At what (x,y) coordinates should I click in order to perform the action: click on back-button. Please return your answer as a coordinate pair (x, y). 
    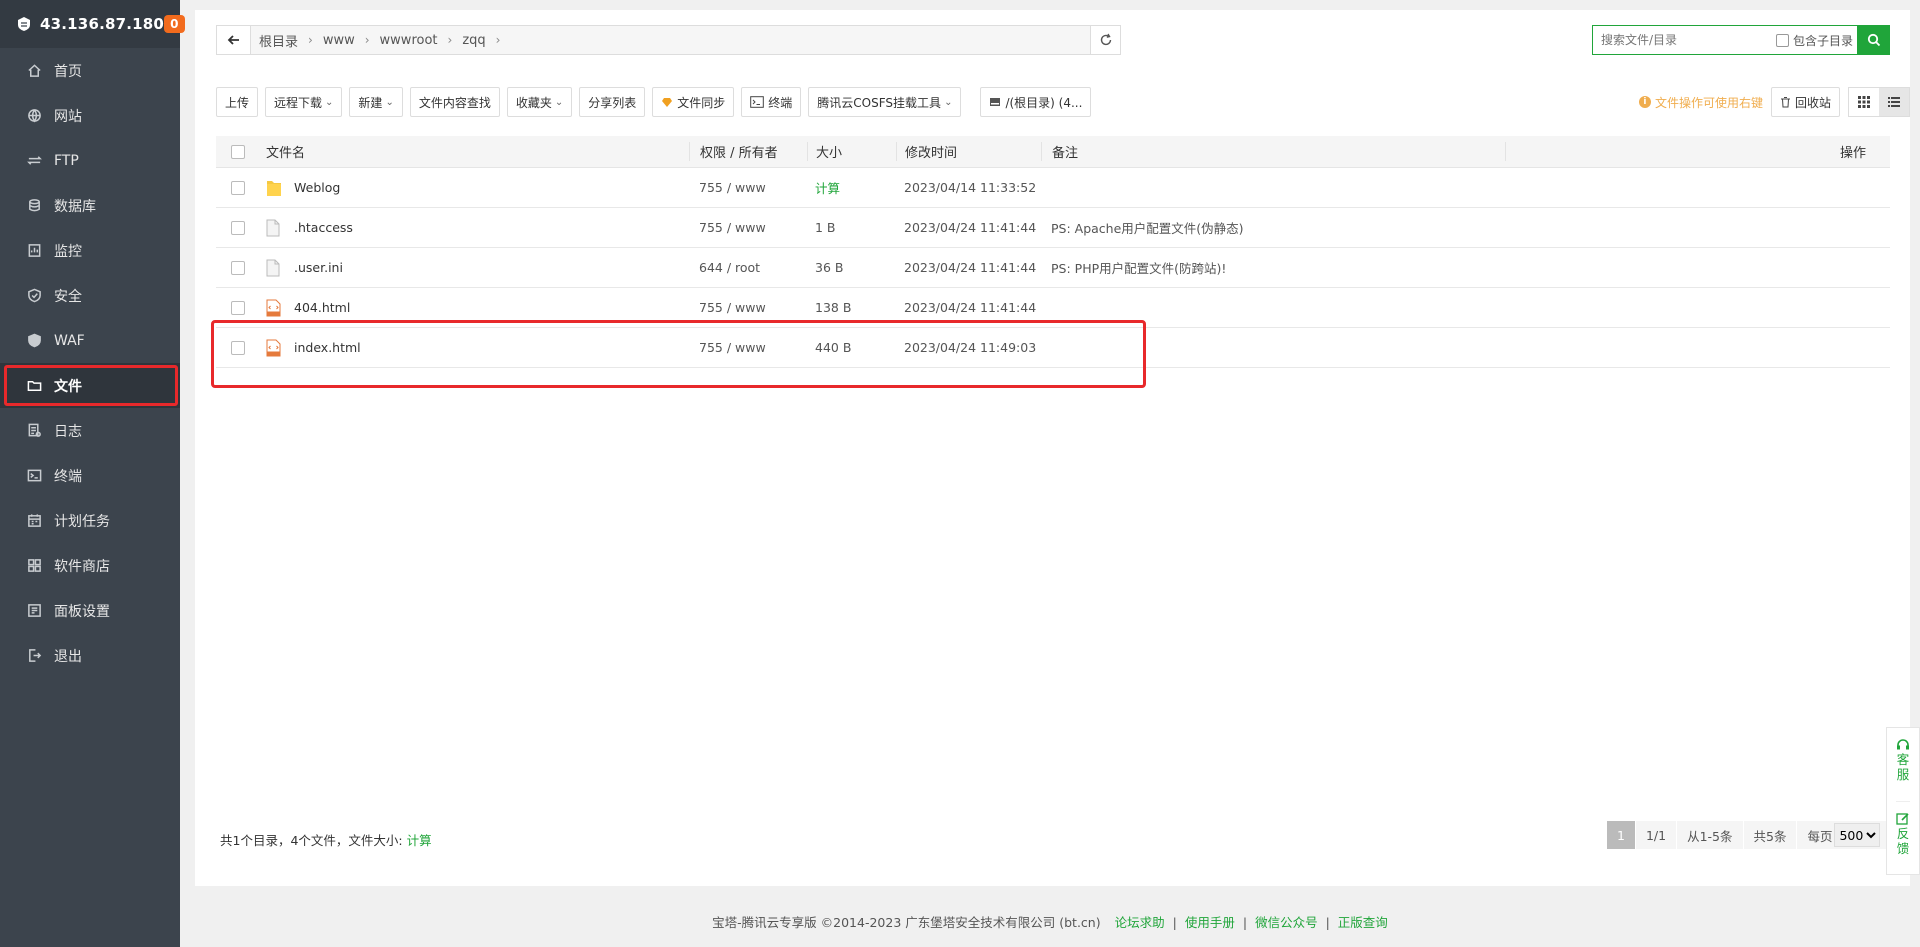
    Looking at the image, I should click on (234, 40).